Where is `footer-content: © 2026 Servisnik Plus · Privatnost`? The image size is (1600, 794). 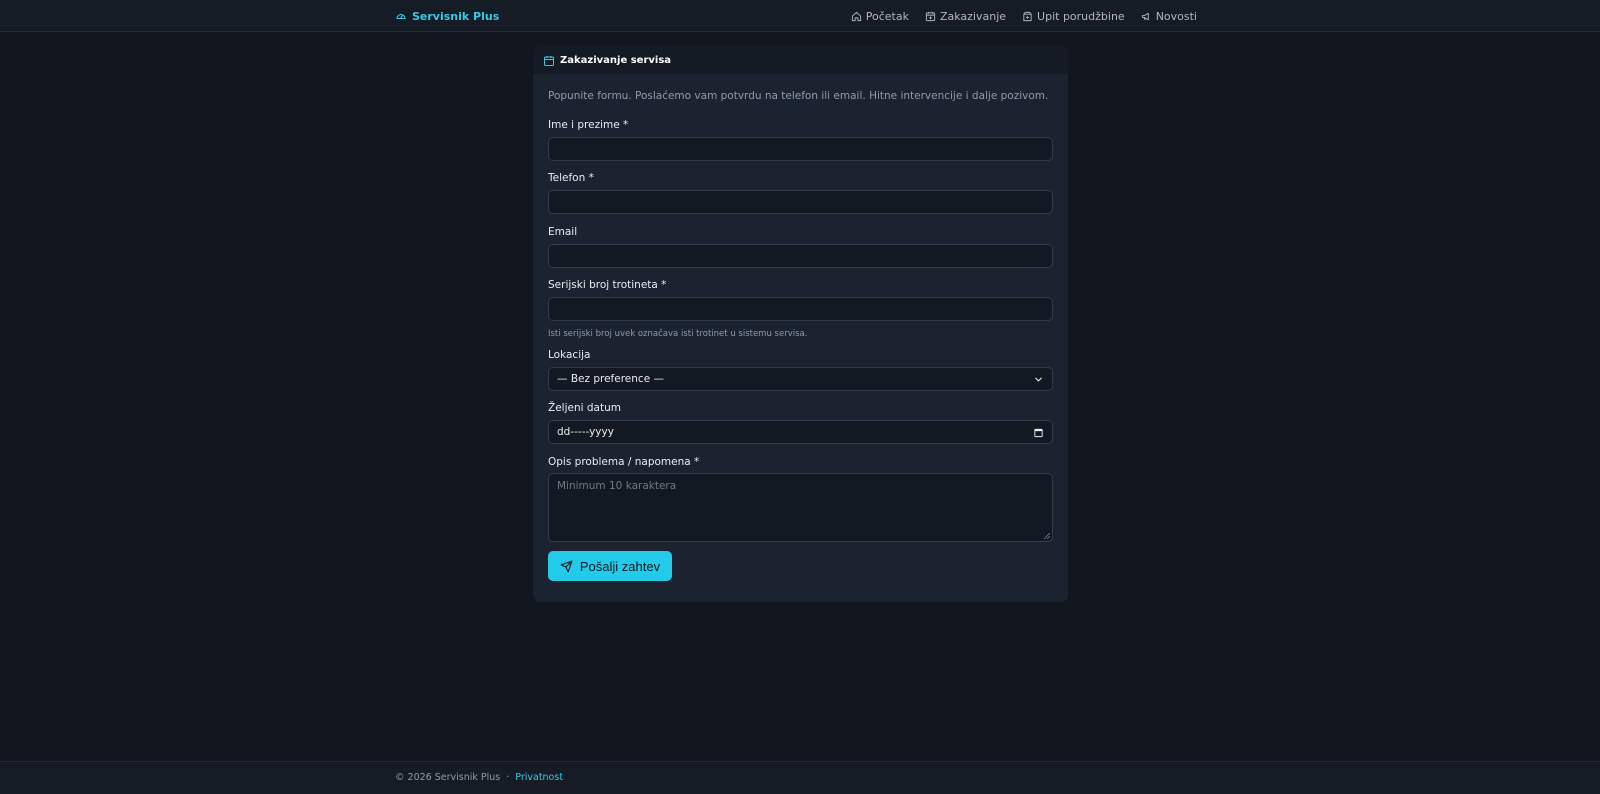
footer-content: © 2026 Servisnik Plus · Privatnost is located at coordinates (479, 777).